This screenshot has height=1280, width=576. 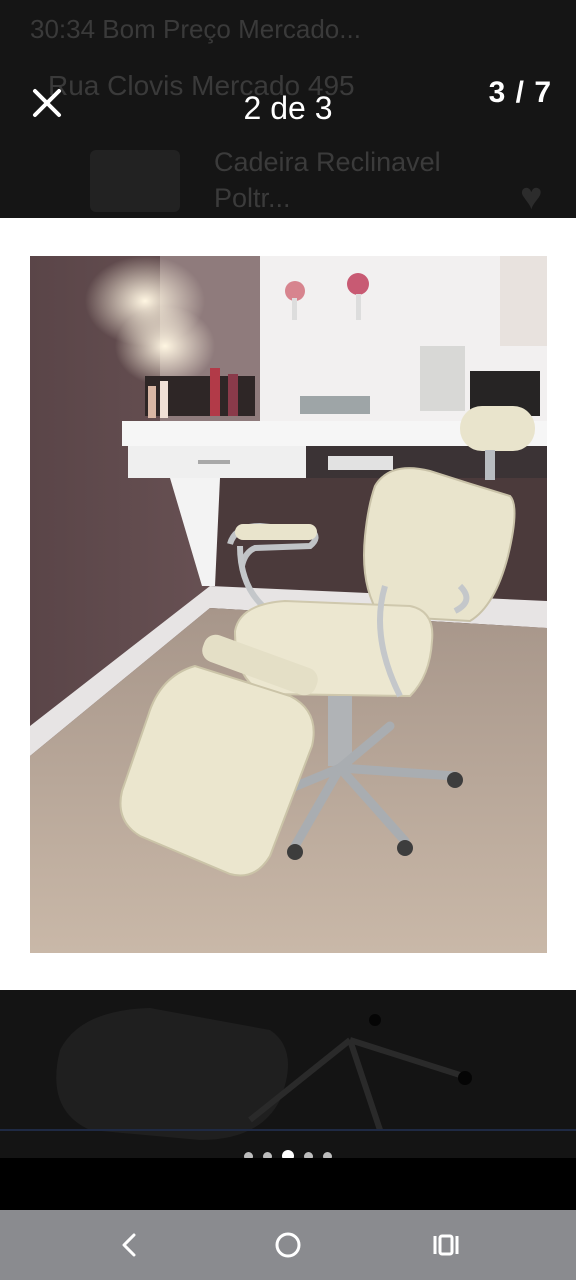 What do you see at coordinates (135, 181) in the screenshot?
I see `background-thumbnail` at bounding box center [135, 181].